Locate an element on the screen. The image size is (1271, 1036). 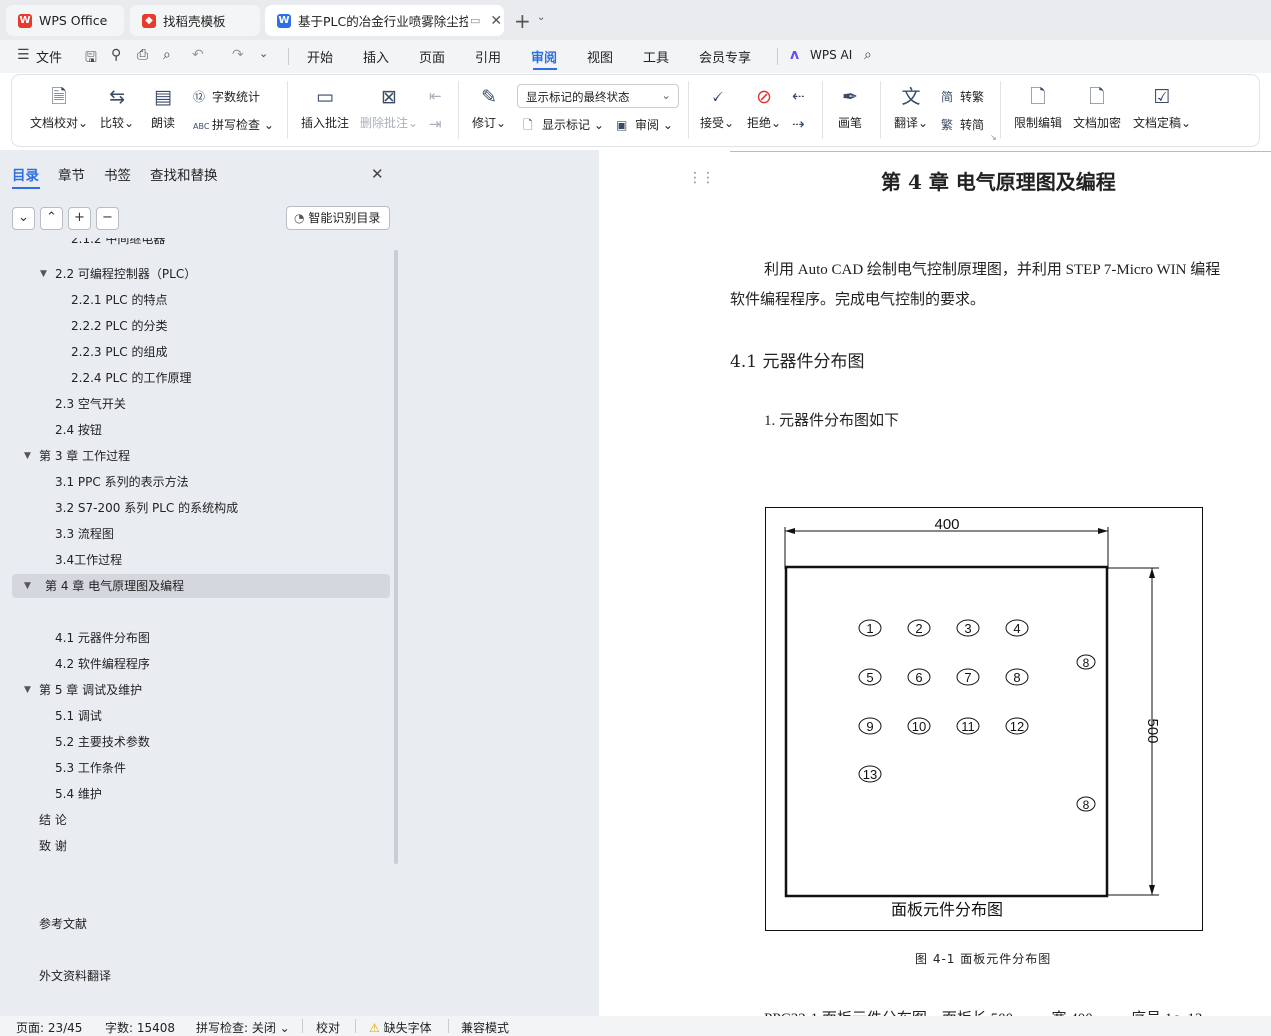
close-panel-icon: ✕ is located at coordinates (377, 174).